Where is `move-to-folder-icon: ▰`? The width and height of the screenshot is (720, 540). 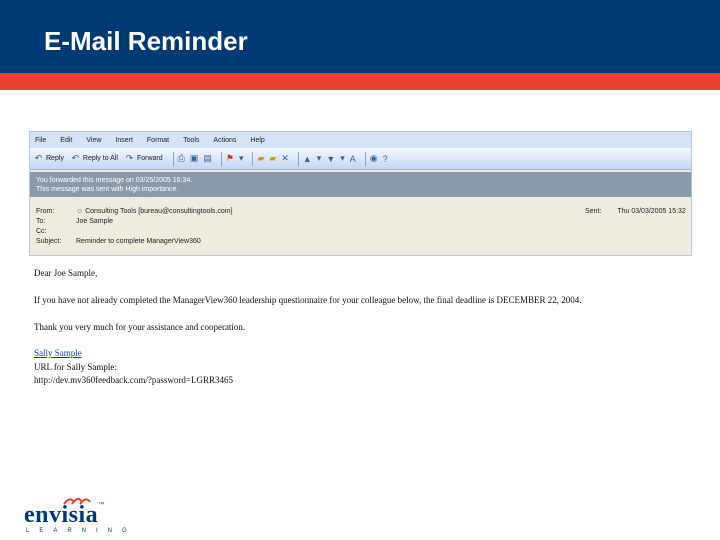
move-to-folder-icon: ▰ is located at coordinates (260, 158).